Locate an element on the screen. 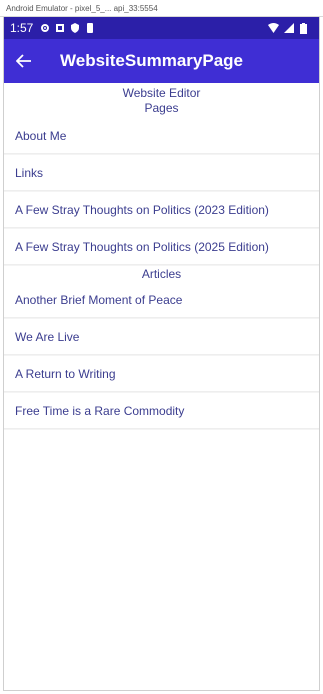 The height and width of the screenshot is (694, 323). arrow-back-icon is located at coordinates (23, 61).